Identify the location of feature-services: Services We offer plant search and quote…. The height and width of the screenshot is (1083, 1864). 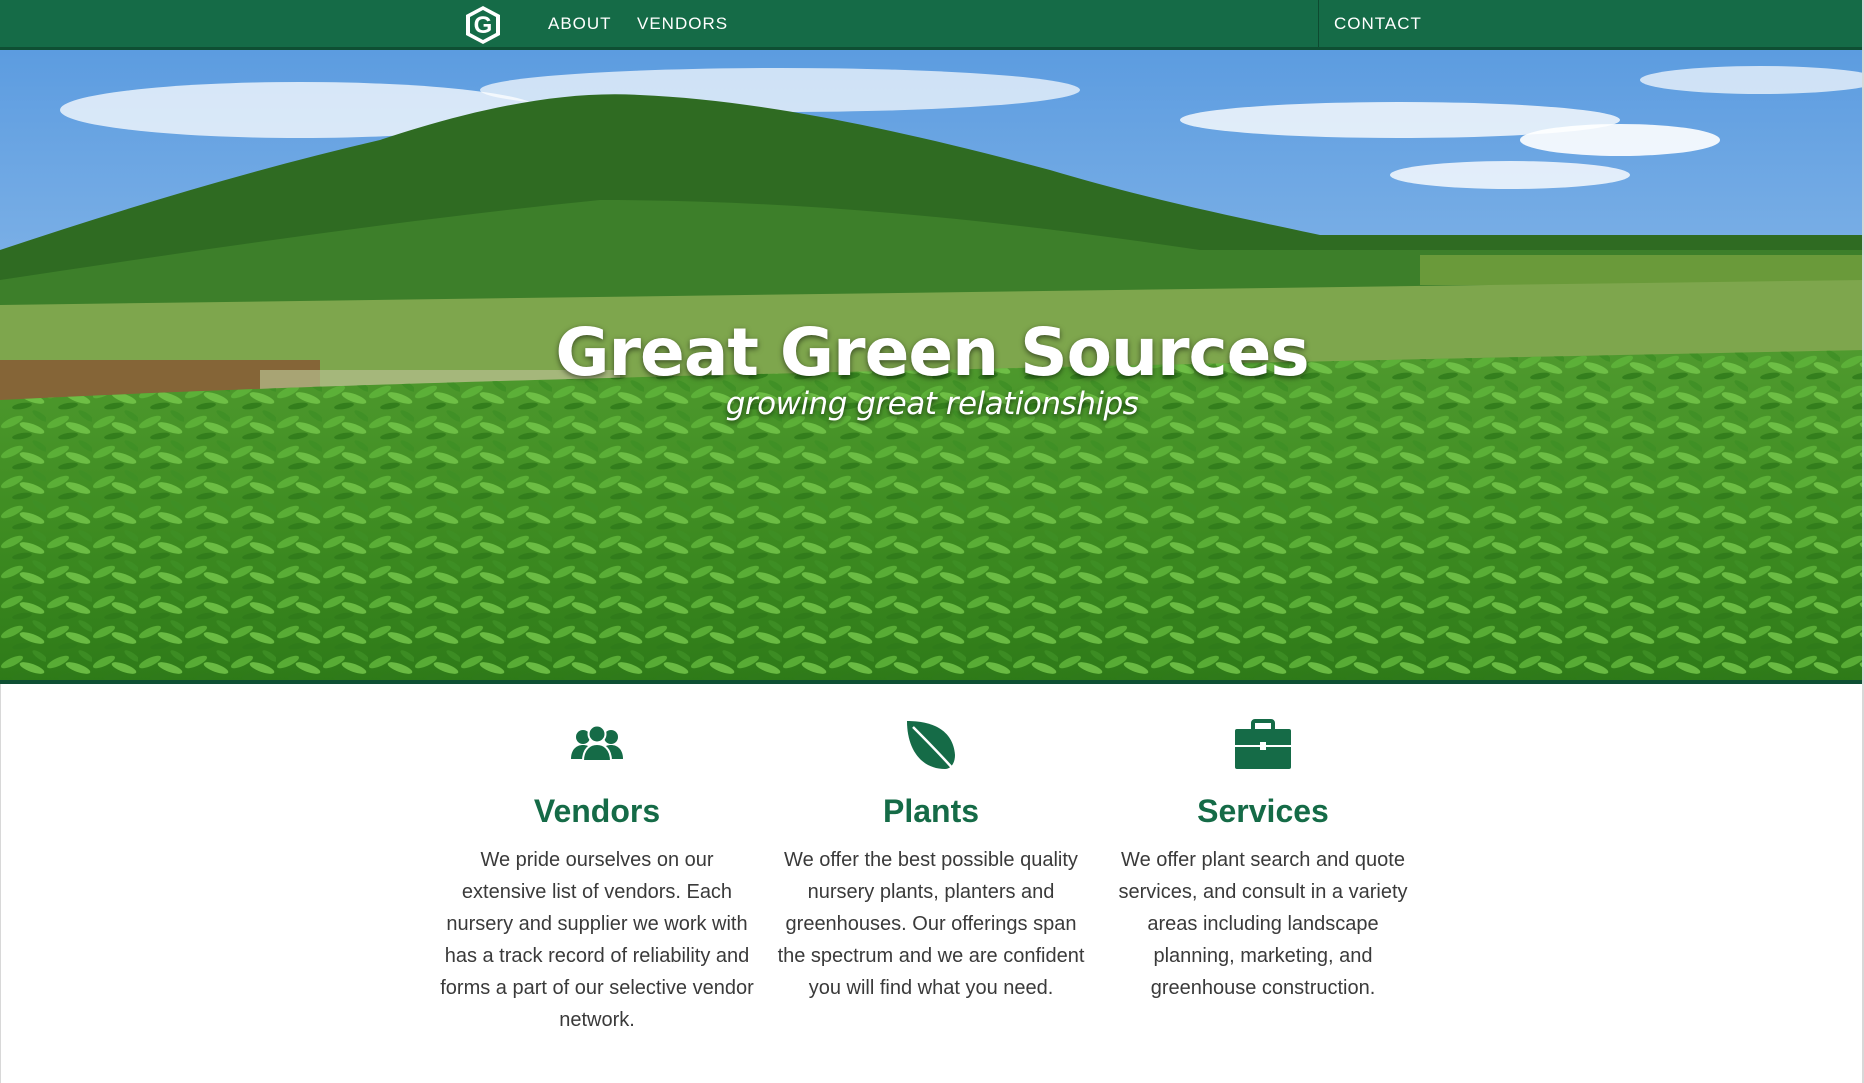
(1263, 859).